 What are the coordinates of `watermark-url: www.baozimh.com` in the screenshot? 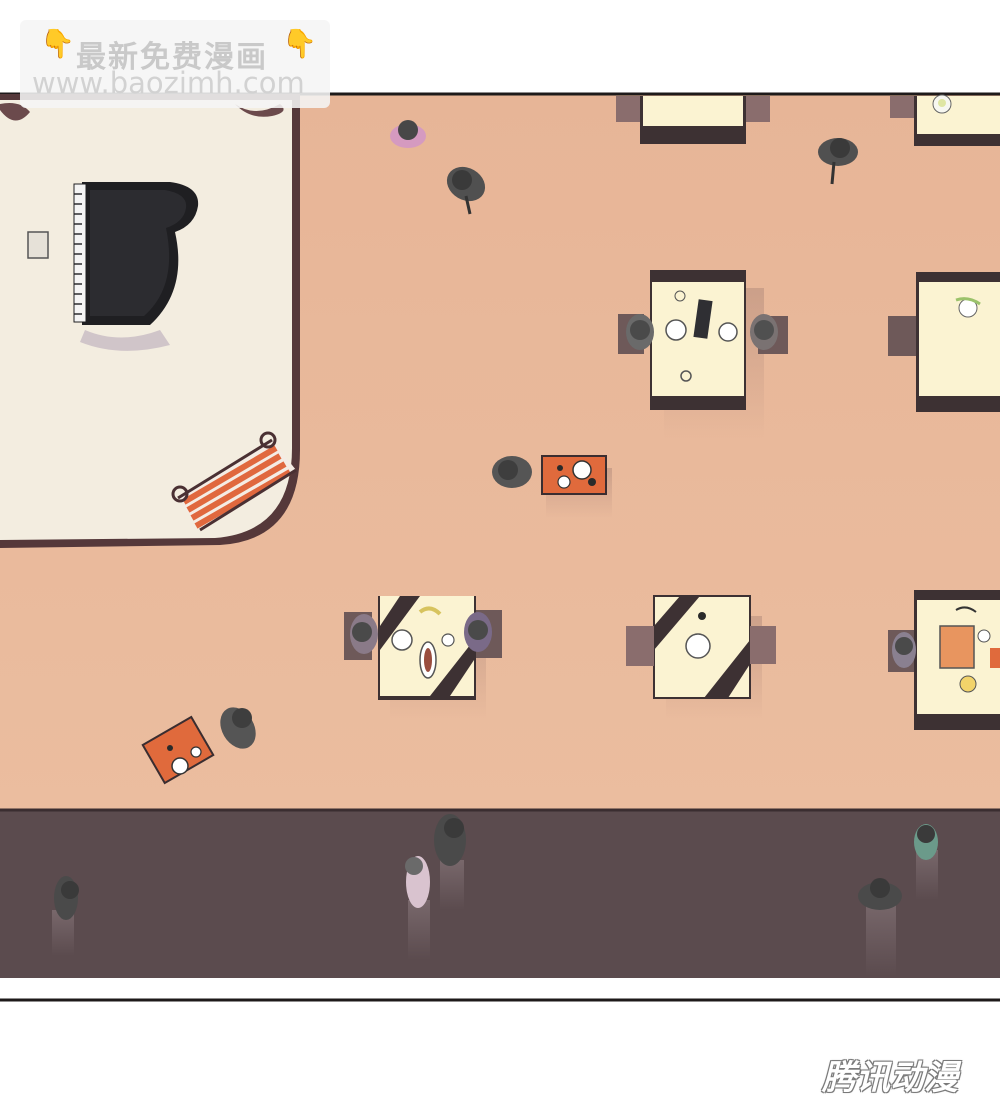 It's located at (168, 83).